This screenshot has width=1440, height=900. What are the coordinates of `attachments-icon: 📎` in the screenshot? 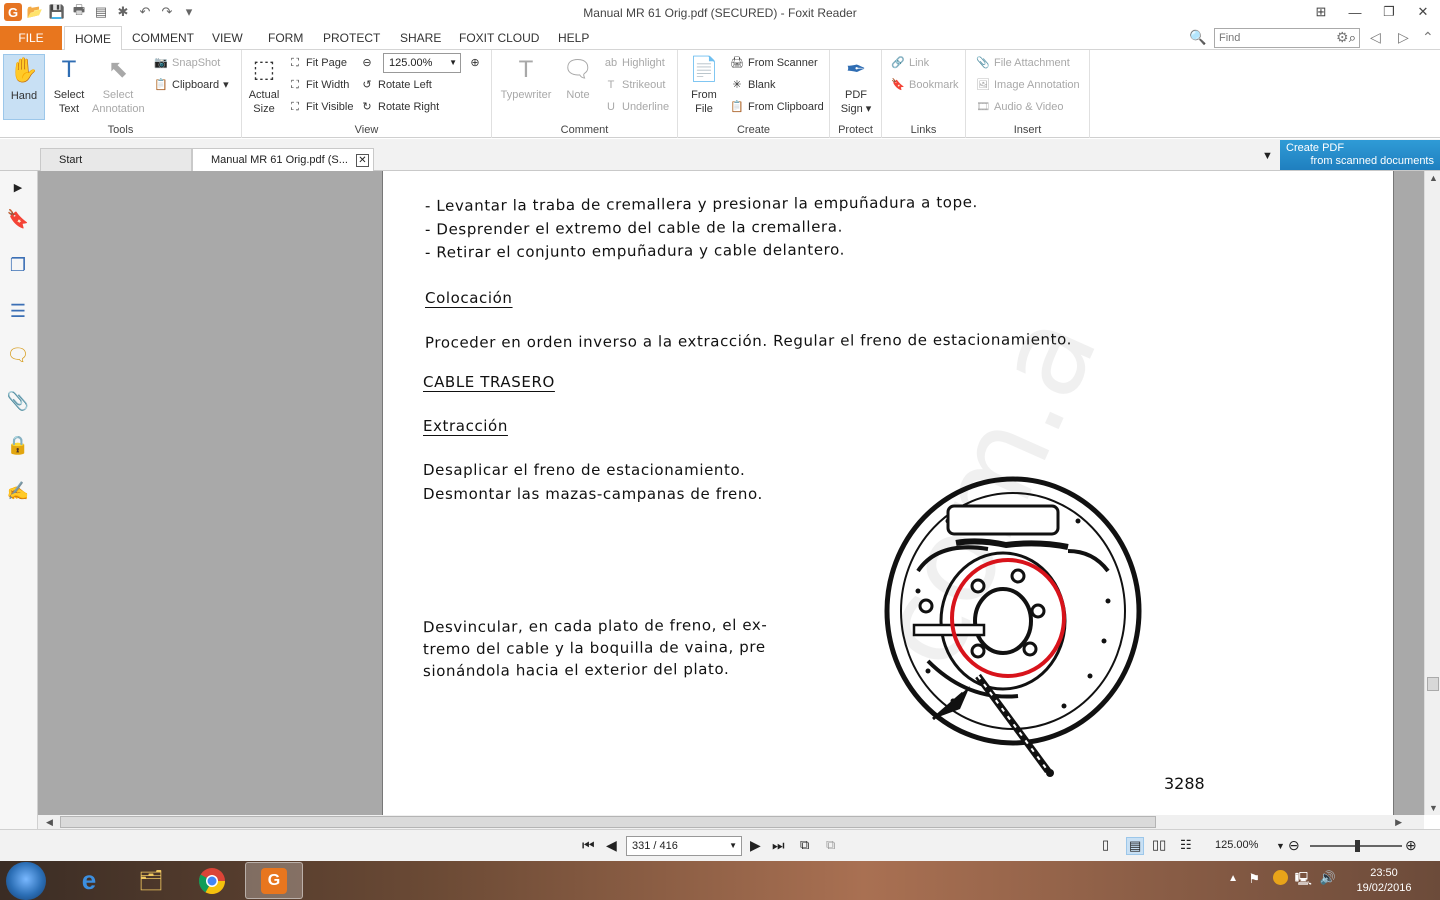 It's located at (18, 401).